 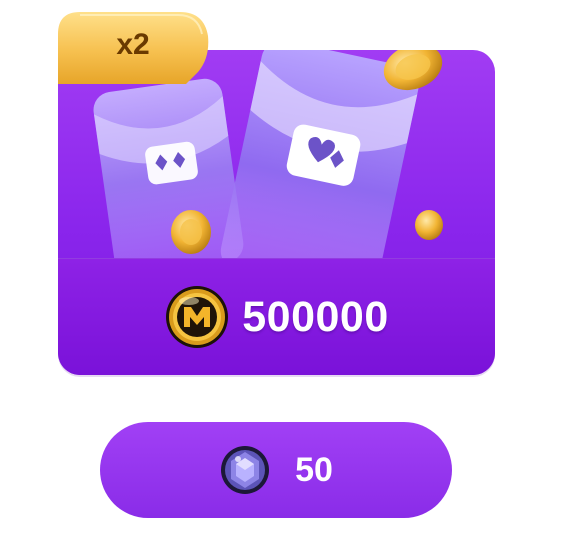 What do you see at coordinates (197, 317) in the screenshot?
I see `gold-m-coin-icon` at bounding box center [197, 317].